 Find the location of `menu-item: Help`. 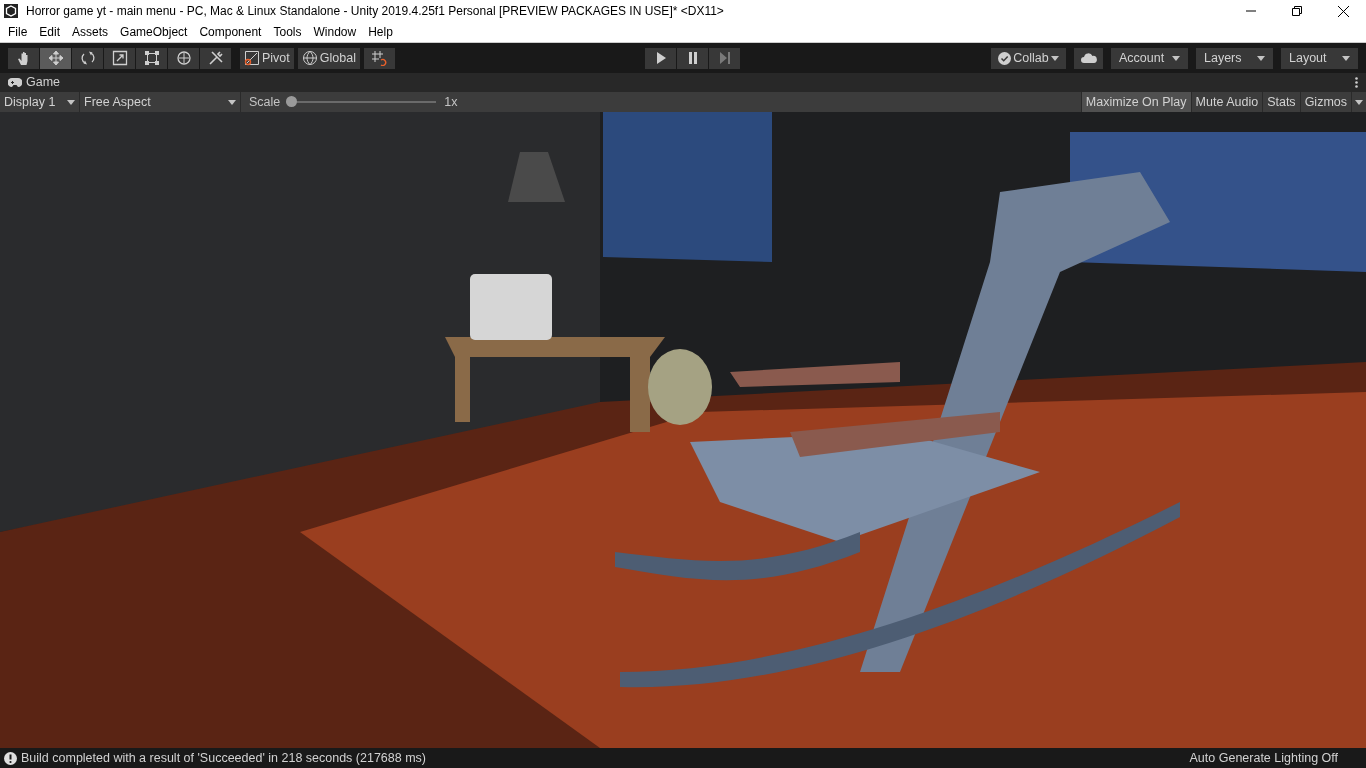

menu-item: Help is located at coordinates (380, 32).